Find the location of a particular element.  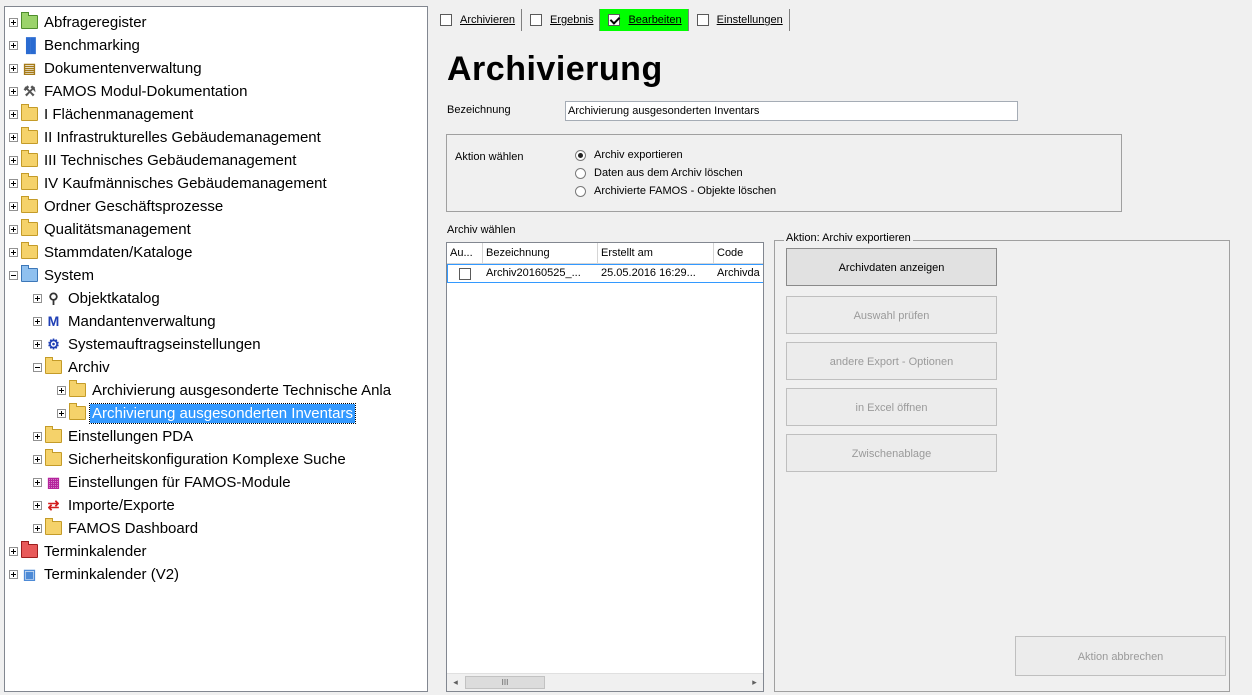

auswahl-pruefen-button: Auswahl prüfen is located at coordinates (891, 315).